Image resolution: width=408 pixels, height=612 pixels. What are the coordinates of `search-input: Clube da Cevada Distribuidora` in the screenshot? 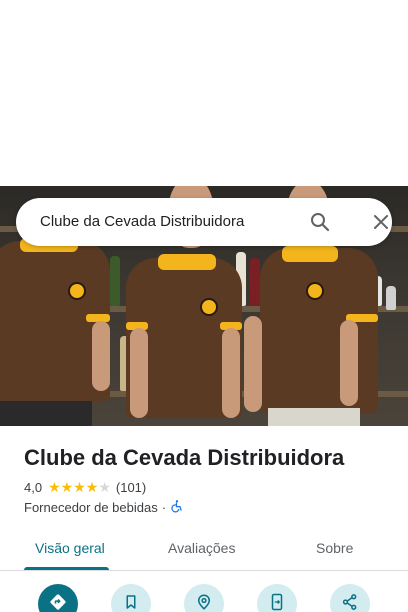 It's located at (142, 221).